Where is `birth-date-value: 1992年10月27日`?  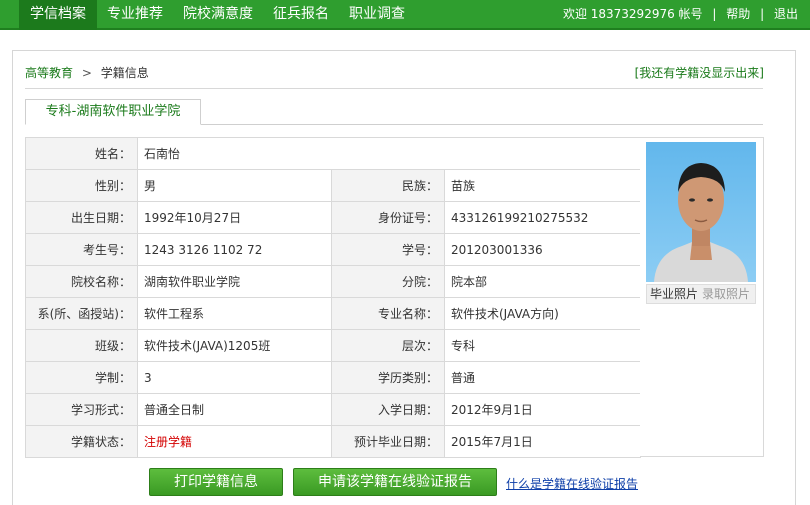 birth-date-value: 1992年10月27日 is located at coordinates (234, 217).